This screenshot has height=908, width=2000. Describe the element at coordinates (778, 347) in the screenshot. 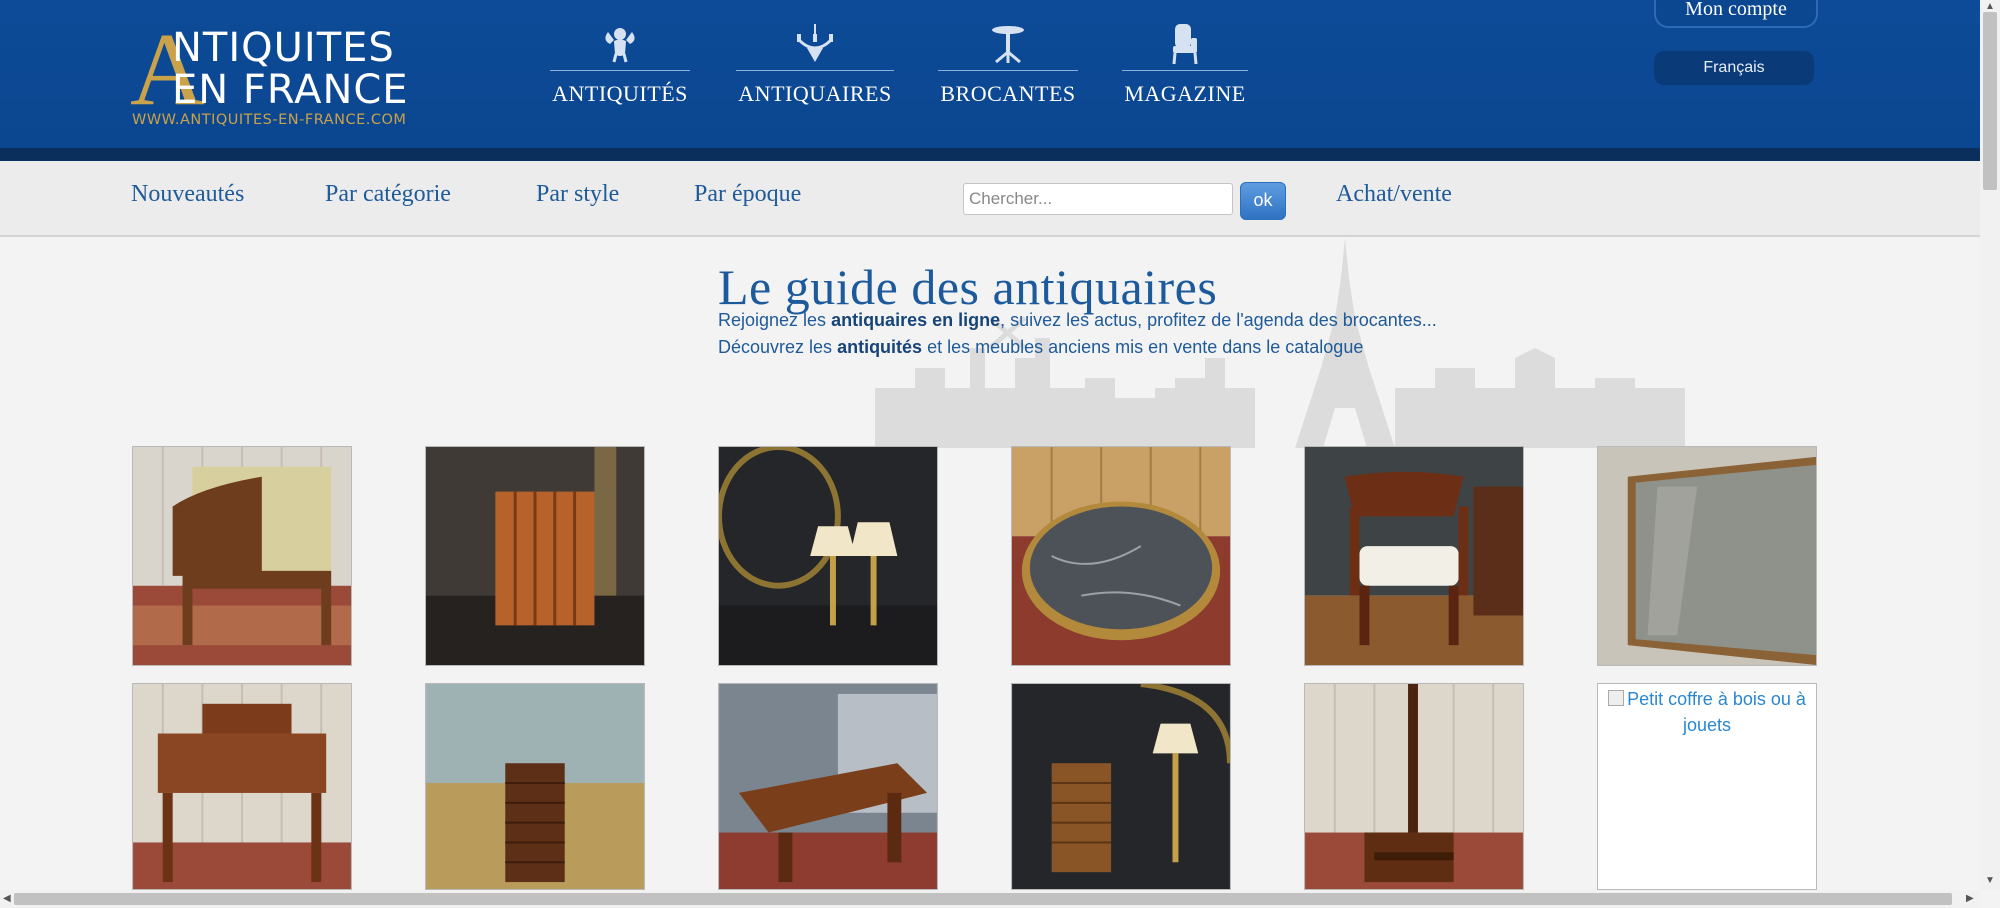

I see `intro-text: Découvrez les` at that location.